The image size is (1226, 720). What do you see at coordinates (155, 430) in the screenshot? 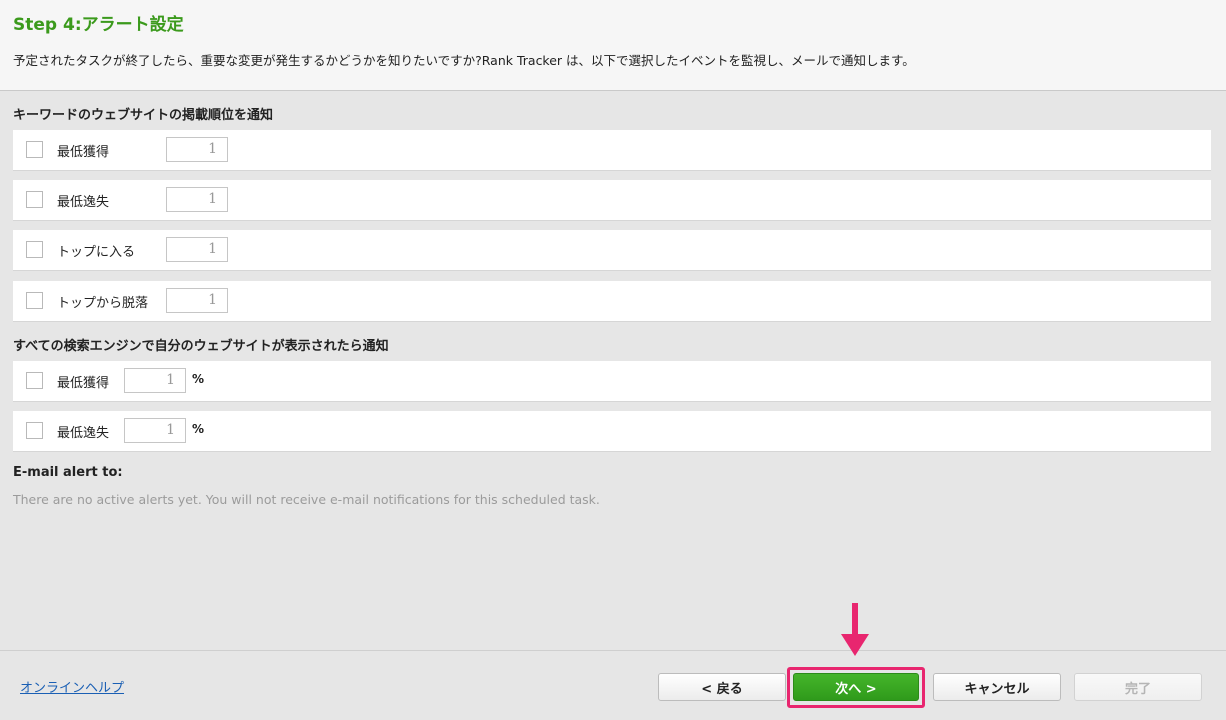
I see `engine-min-loss-input: 1` at bounding box center [155, 430].